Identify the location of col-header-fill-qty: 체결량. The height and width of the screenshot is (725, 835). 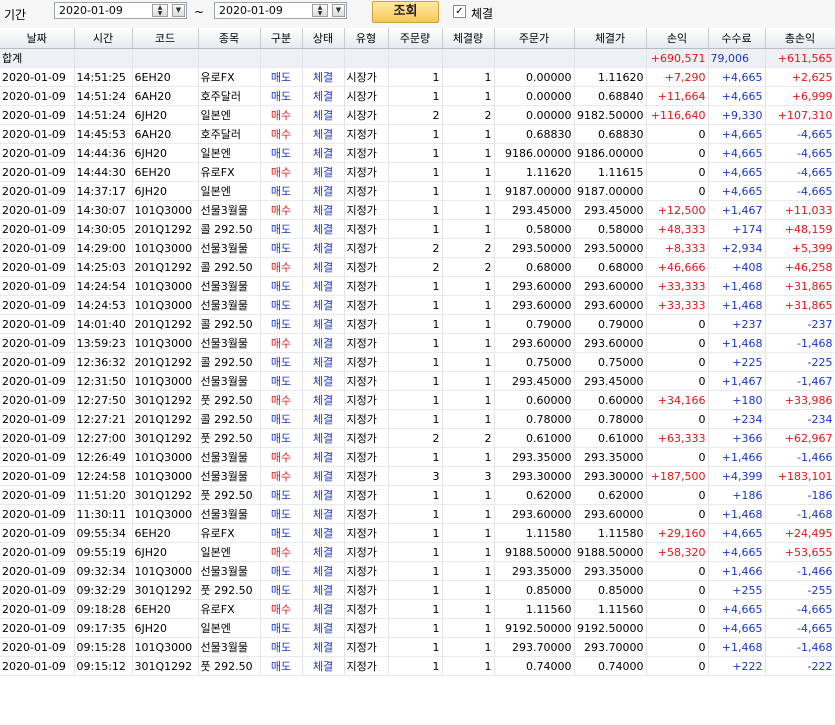
(468, 38).